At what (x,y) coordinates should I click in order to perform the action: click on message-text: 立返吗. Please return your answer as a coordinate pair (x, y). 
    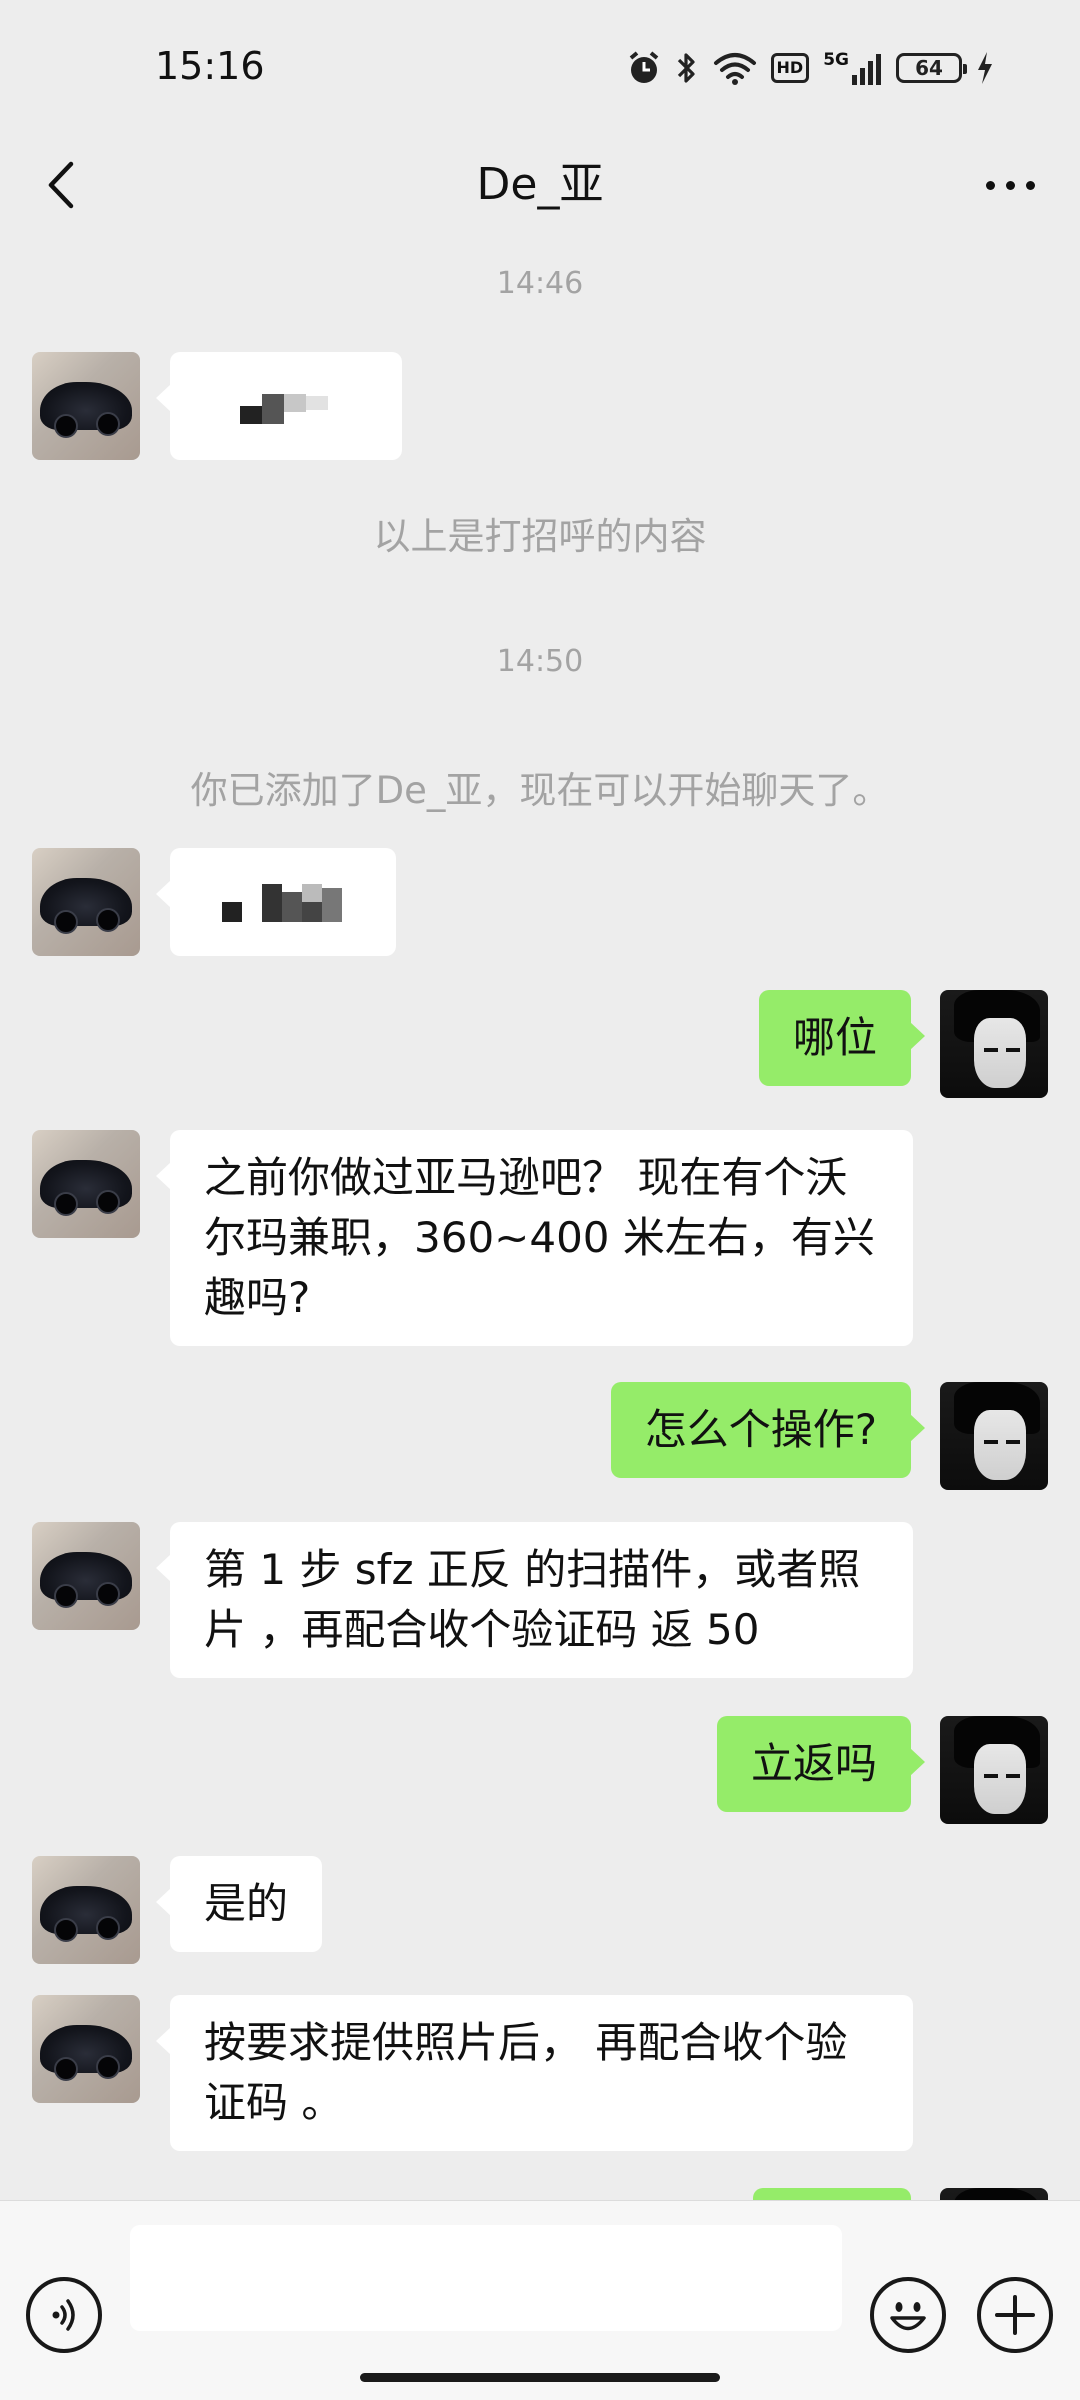
    Looking at the image, I should click on (813, 1763).